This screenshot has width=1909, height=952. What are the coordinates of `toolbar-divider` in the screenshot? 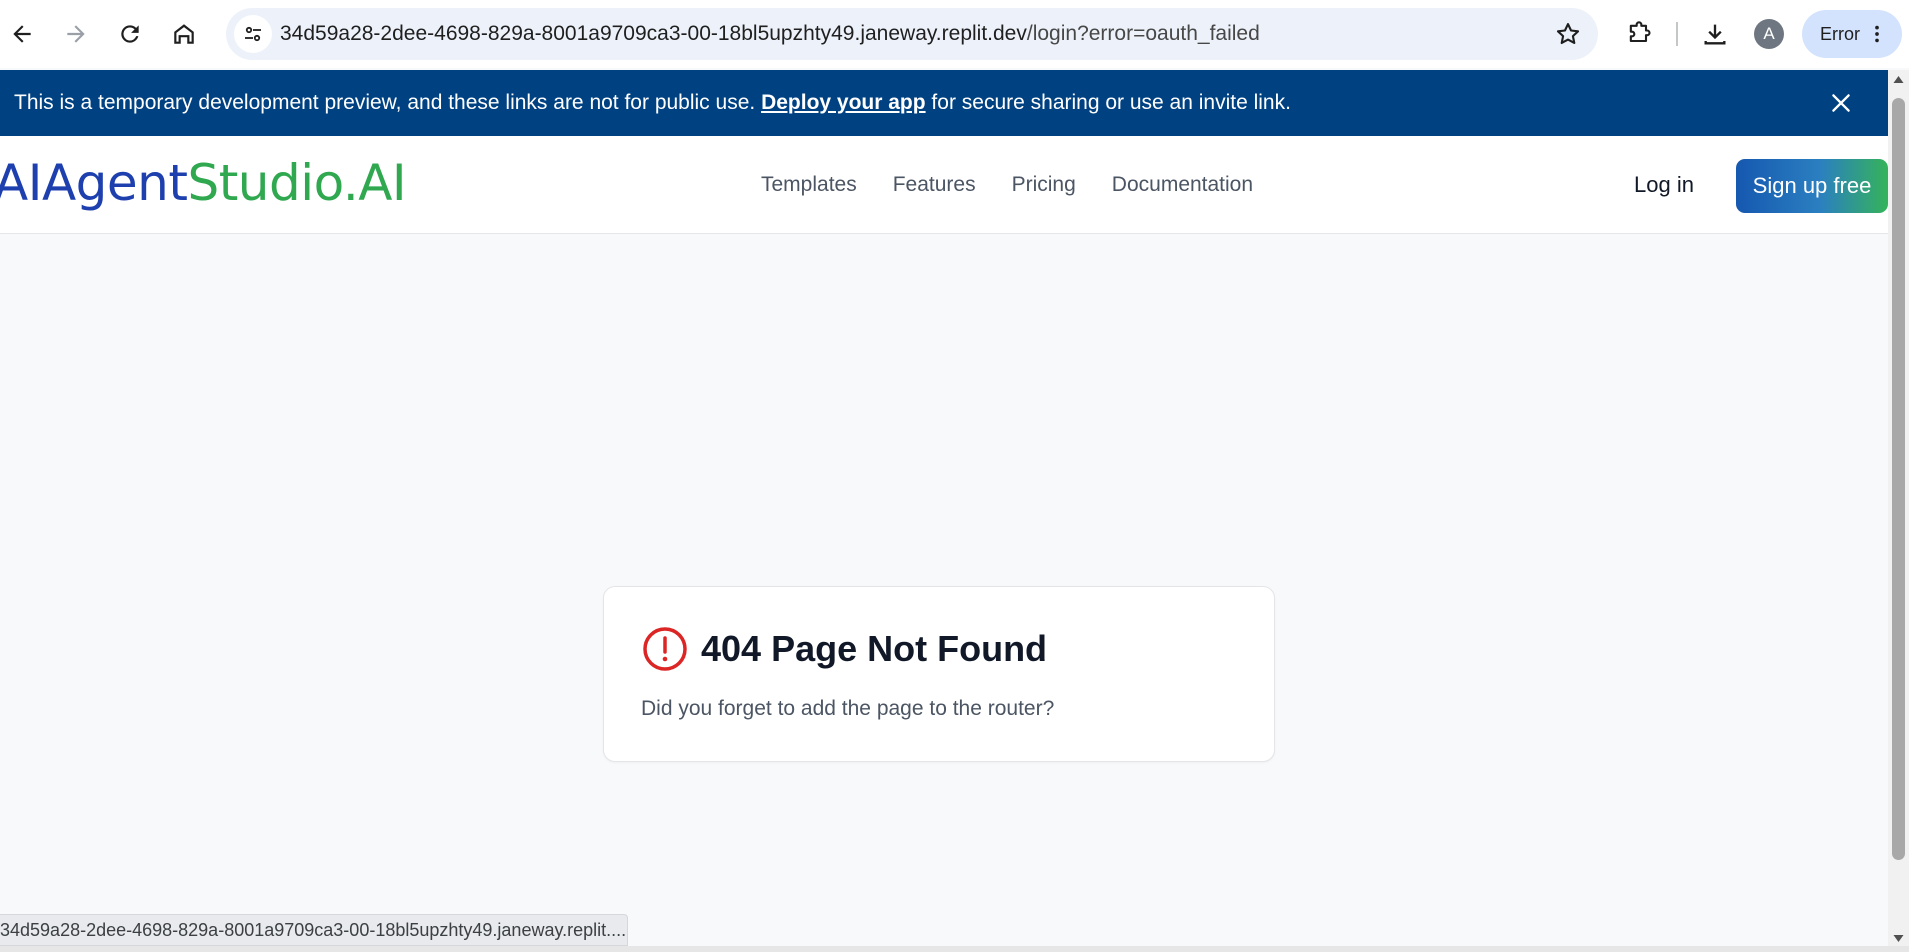 It's located at (1677, 34).